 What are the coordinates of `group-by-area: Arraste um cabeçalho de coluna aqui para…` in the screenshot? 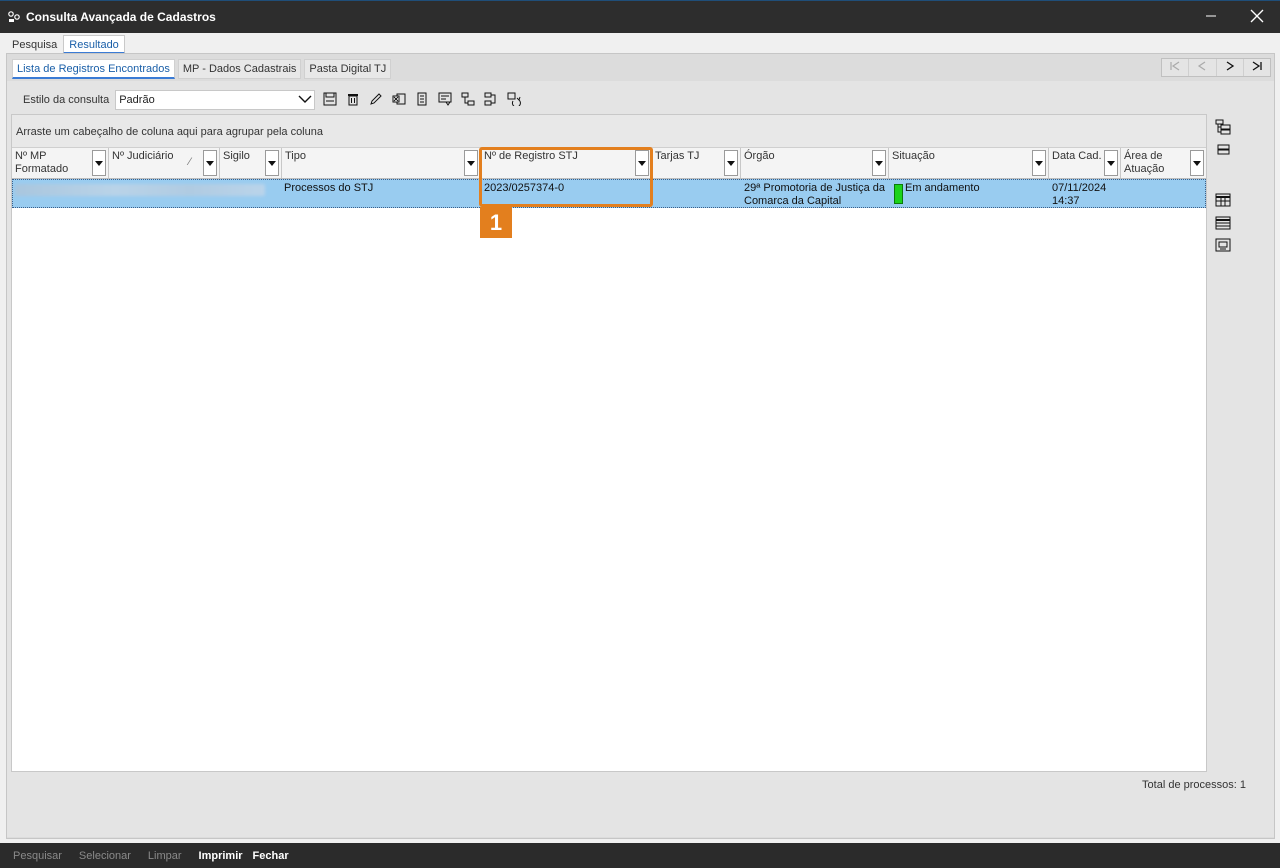 It's located at (609, 131).